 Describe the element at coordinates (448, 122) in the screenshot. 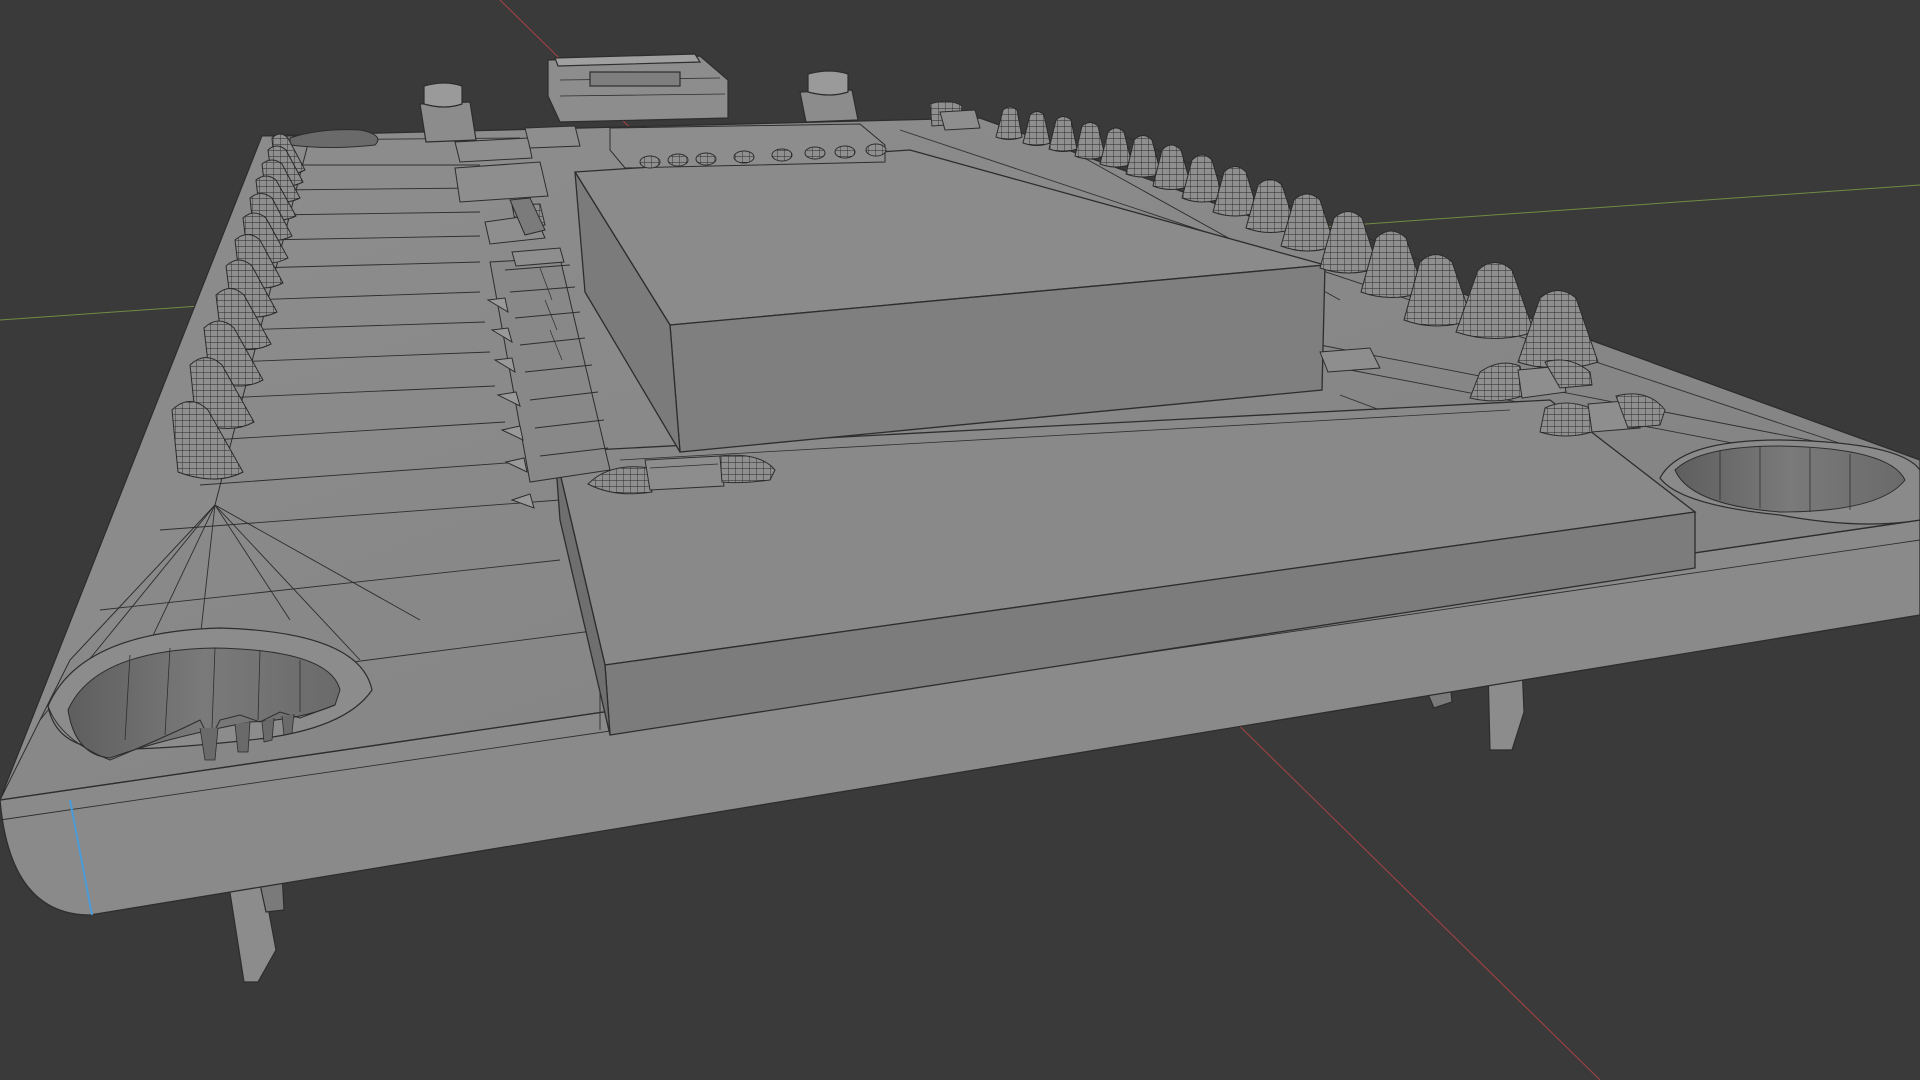

I see `push-button-icon` at that location.